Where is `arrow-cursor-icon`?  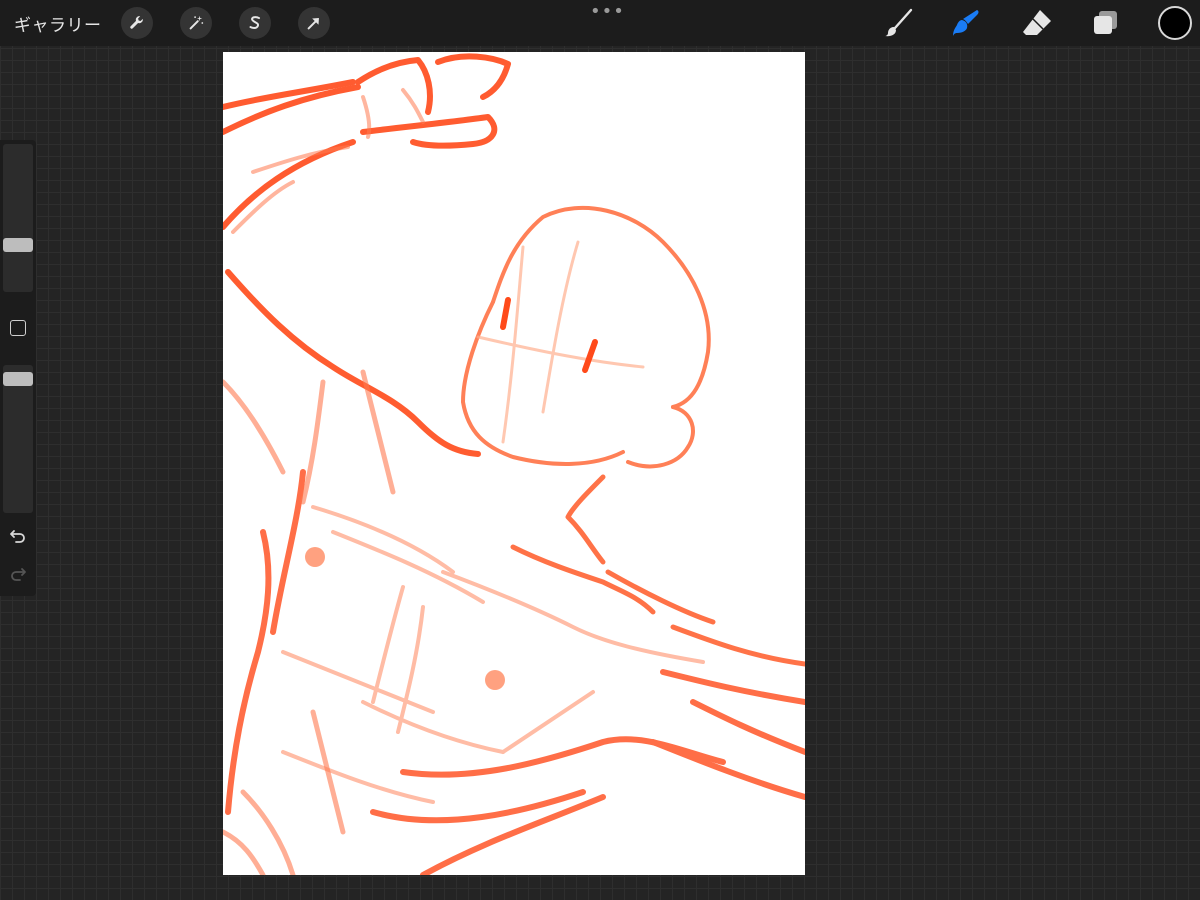
arrow-cursor-icon is located at coordinates (313, 24).